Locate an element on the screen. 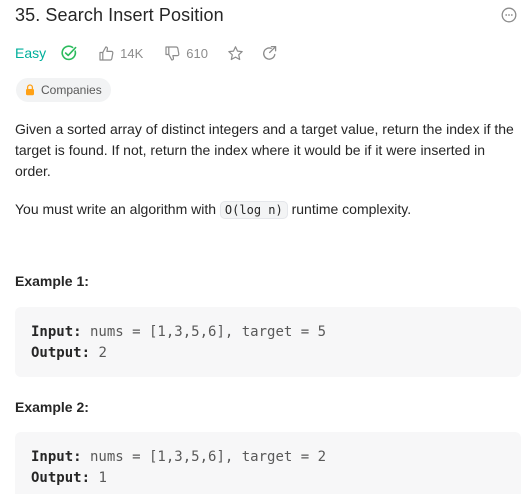 The width and height of the screenshot is (528, 494). like-button: 14K is located at coordinates (120, 53).